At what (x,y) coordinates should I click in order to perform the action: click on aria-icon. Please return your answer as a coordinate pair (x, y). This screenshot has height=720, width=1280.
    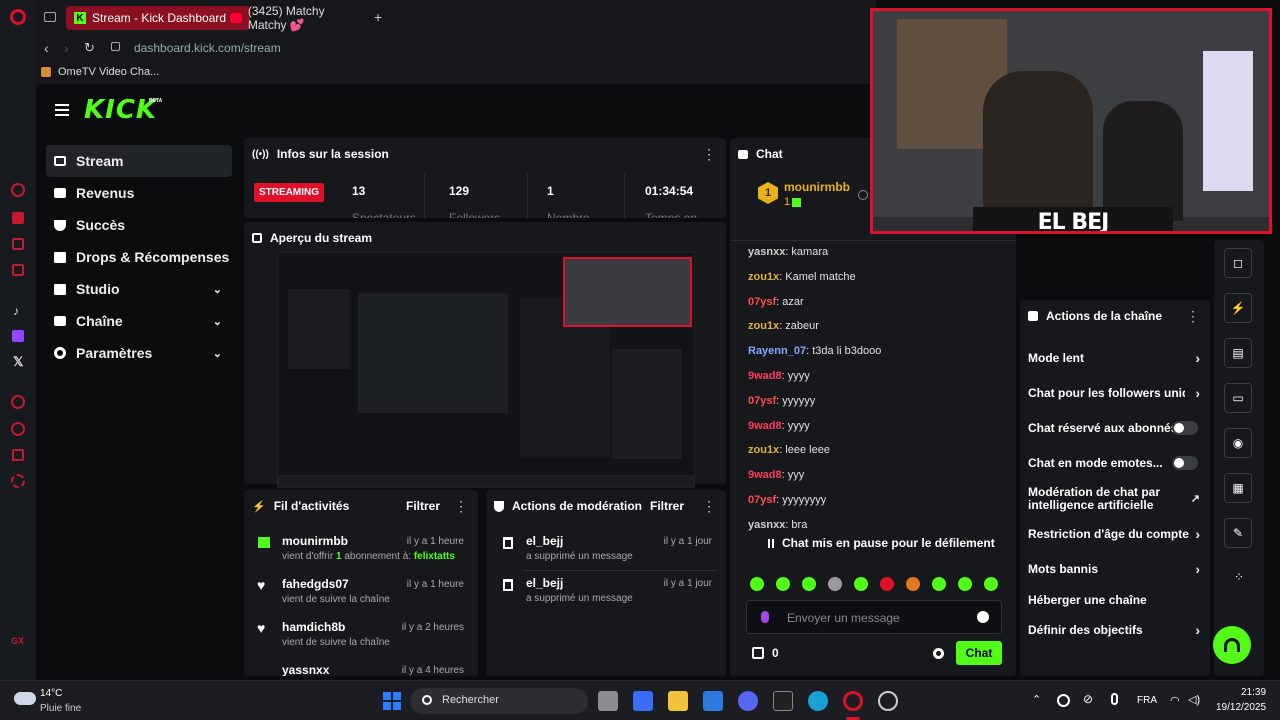
    Looking at the image, I should click on (18, 218).